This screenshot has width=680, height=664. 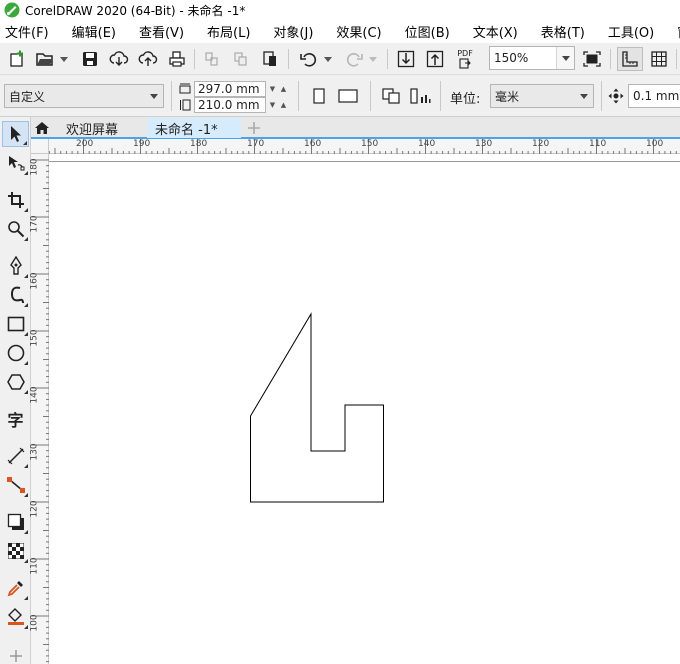 What do you see at coordinates (185, 88) in the screenshot?
I see `page-width-icon` at bounding box center [185, 88].